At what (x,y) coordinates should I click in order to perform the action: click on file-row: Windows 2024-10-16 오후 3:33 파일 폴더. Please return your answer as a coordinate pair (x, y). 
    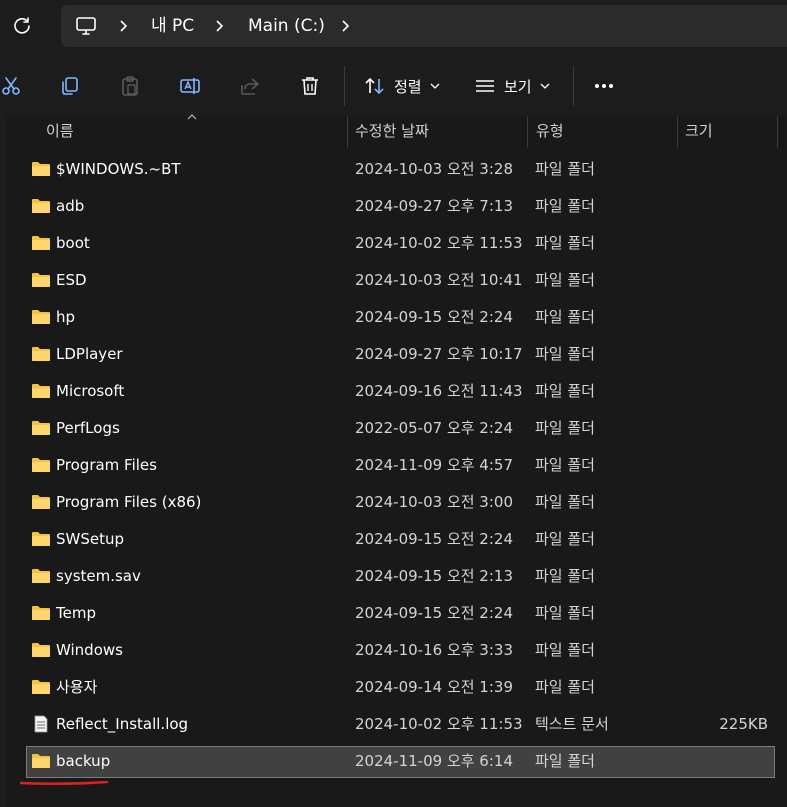
    Looking at the image, I should click on (393, 652).